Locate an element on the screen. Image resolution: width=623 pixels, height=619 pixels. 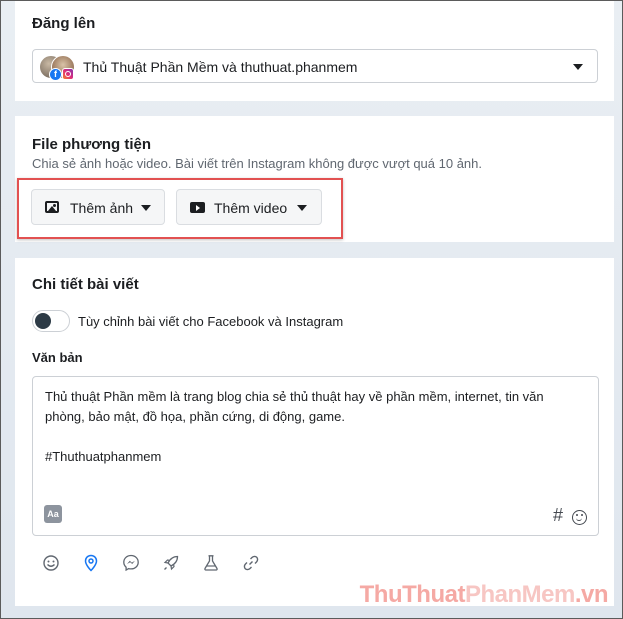
account-select: f Thủ Thuật Phần Mềm và thuthuat.phanmem is located at coordinates (315, 66).